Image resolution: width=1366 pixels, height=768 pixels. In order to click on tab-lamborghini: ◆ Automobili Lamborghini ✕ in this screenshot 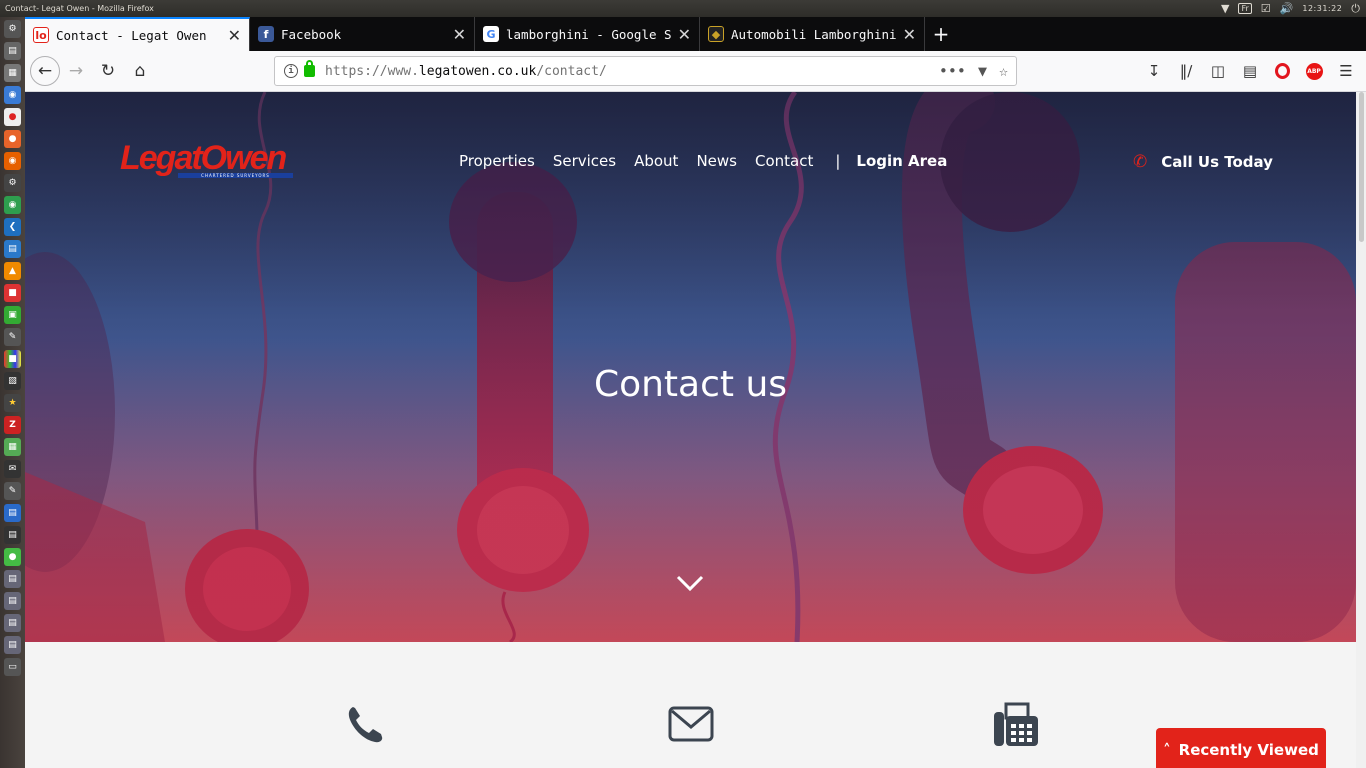, I will do `click(812, 34)`.